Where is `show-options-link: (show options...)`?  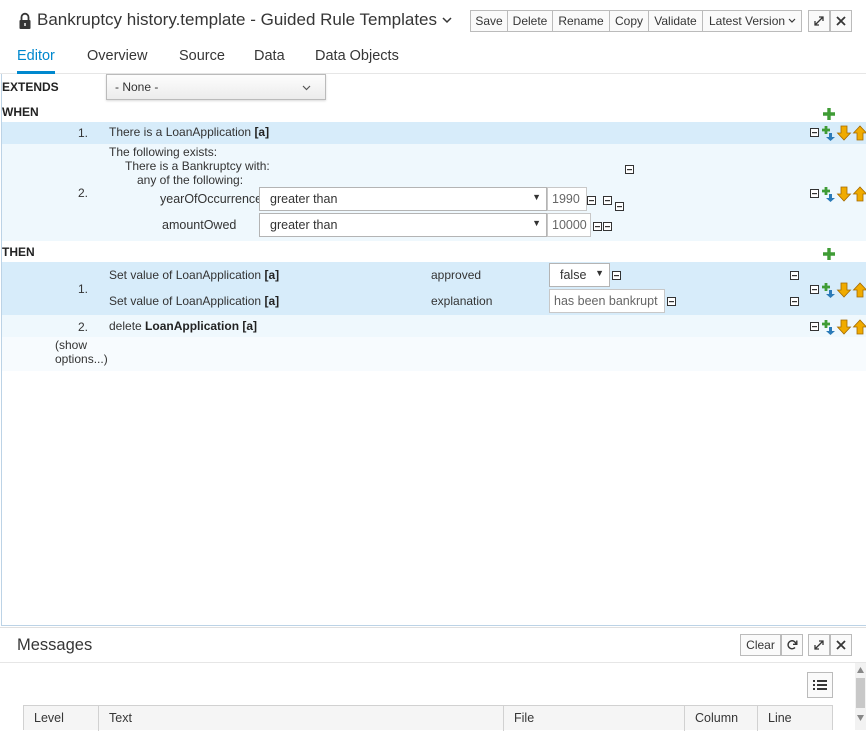 show-options-link: (show options...) is located at coordinates (81, 352).